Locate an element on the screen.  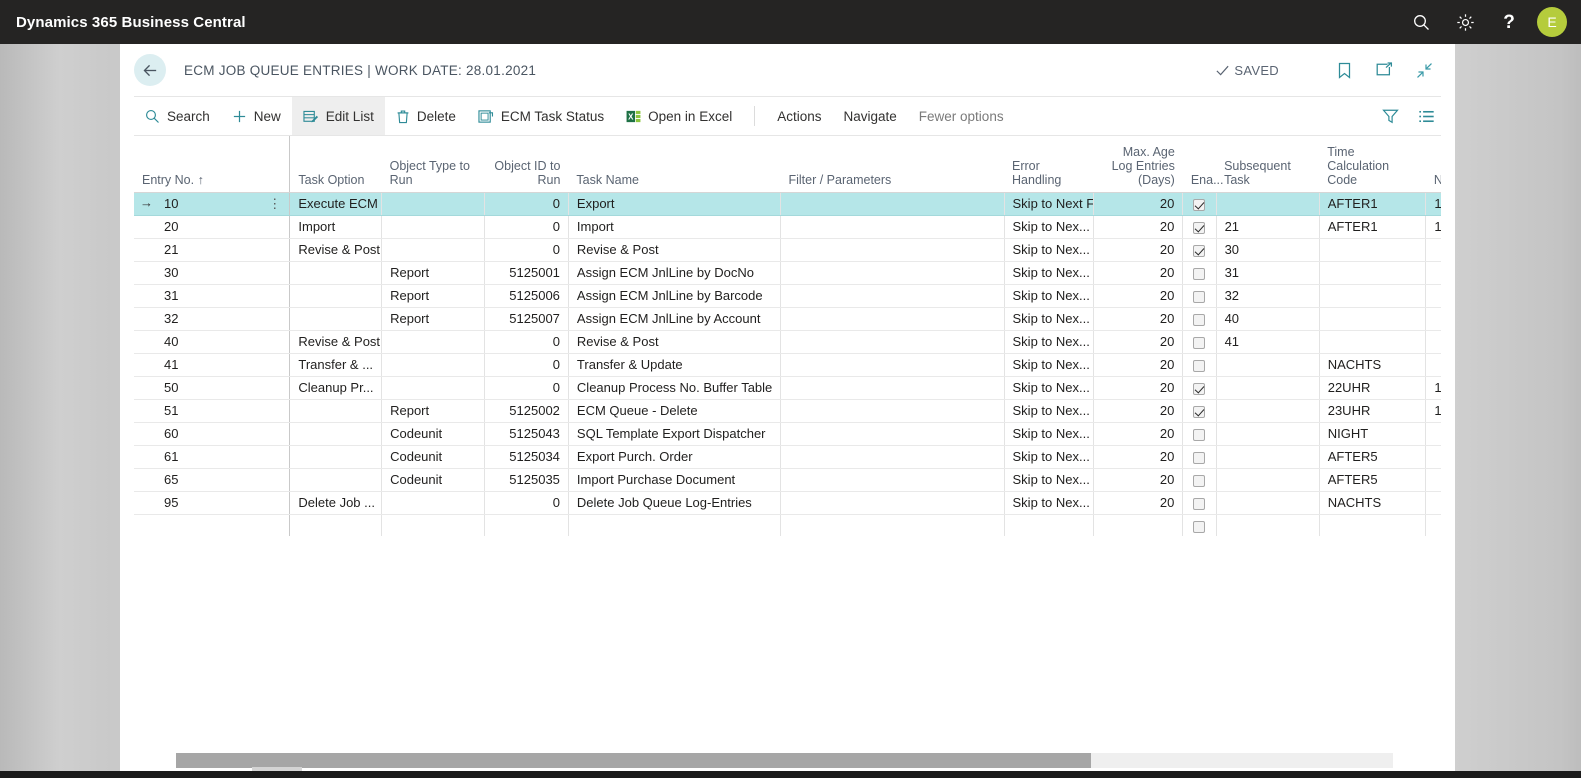
cell-entry-no: 40 is located at coordinates (197, 342).